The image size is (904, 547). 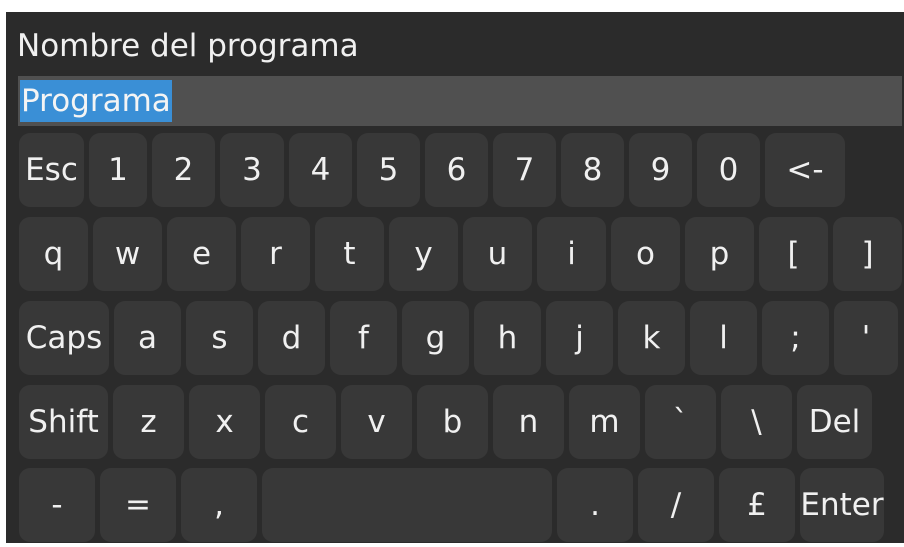 I want to click on key-4: 4, so click(x=320, y=170).